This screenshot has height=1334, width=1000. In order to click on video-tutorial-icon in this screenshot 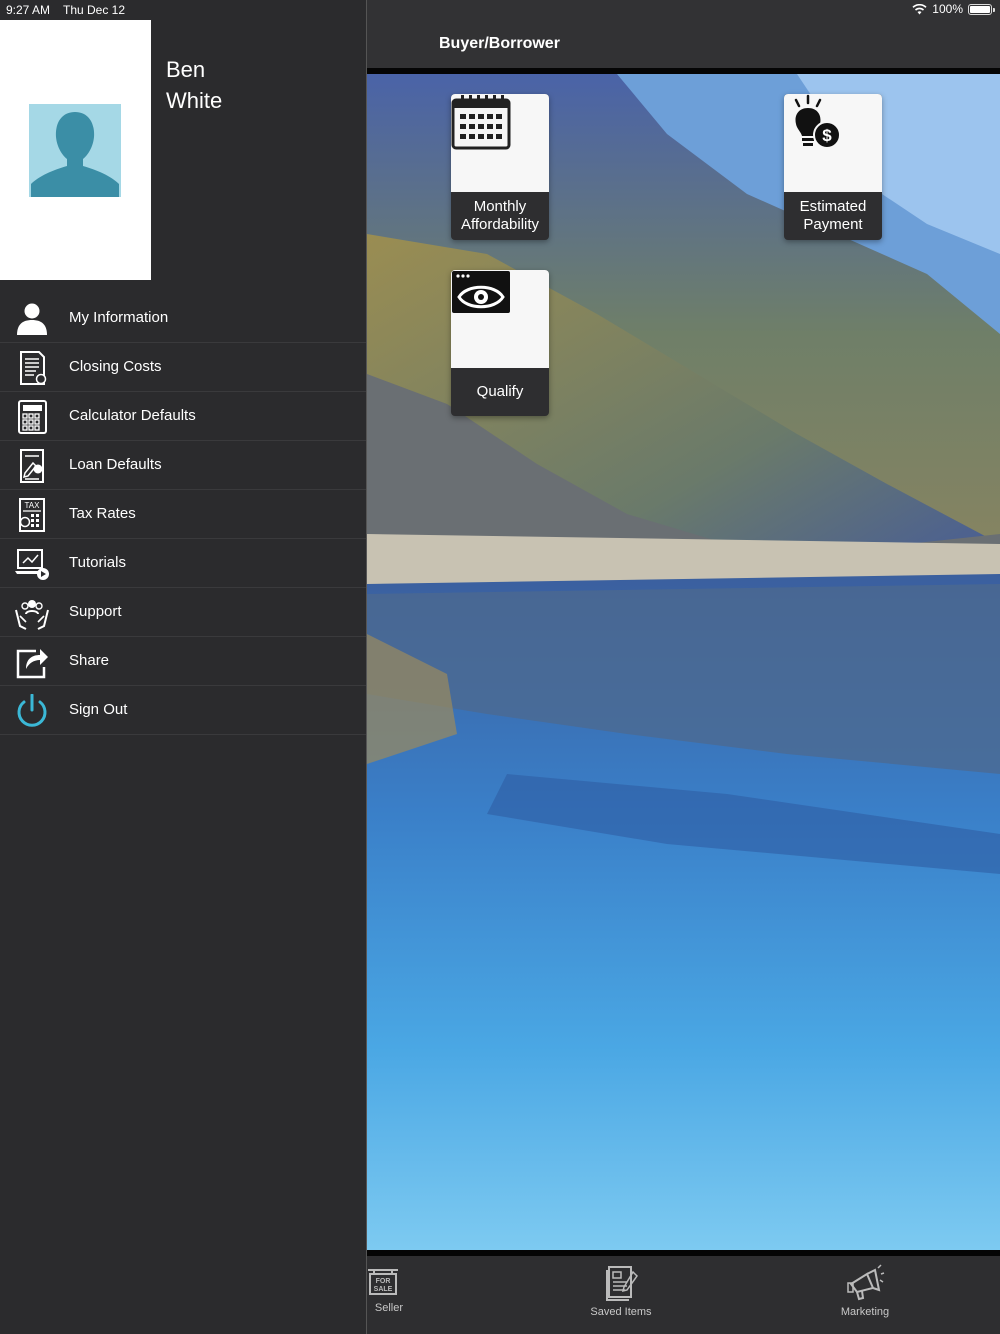, I will do `click(32, 564)`.